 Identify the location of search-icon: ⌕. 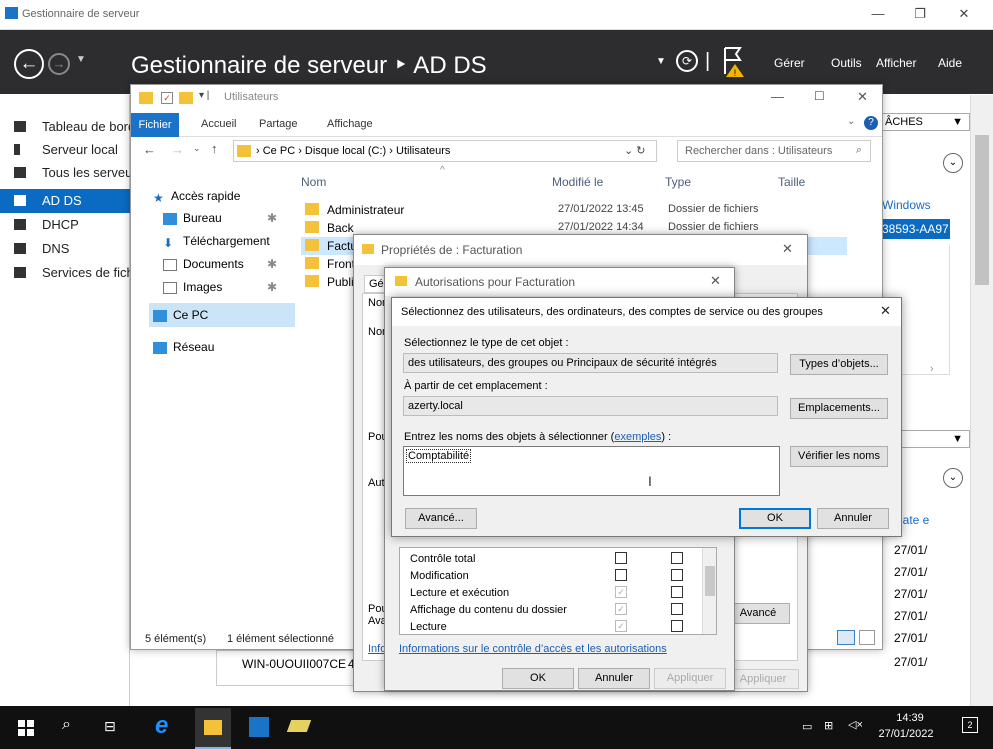
(66, 725).